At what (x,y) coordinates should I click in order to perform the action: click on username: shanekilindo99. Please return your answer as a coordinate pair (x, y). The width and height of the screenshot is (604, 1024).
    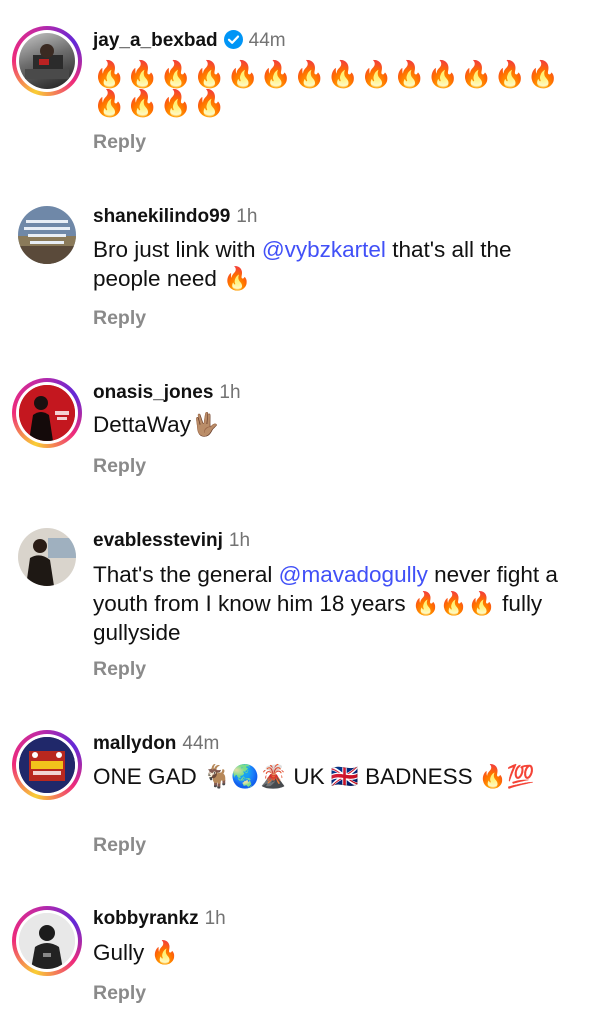
    Looking at the image, I should click on (161, 216).